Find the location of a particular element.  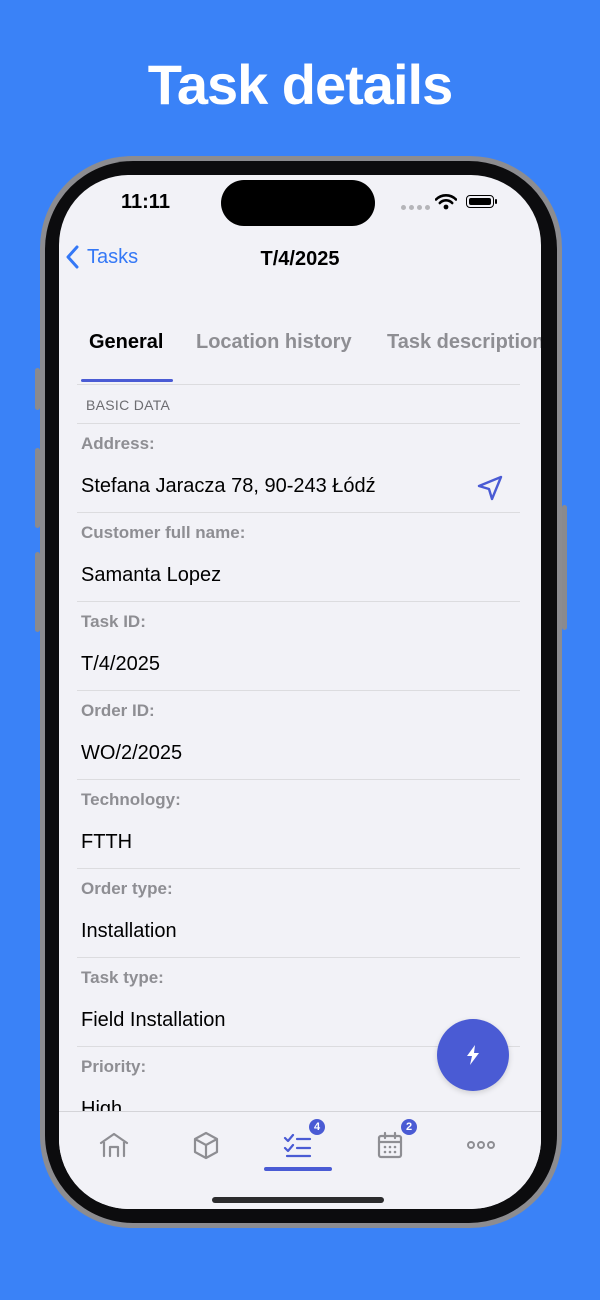

tab-task-description: Task description is located at coordinates (464, 342).